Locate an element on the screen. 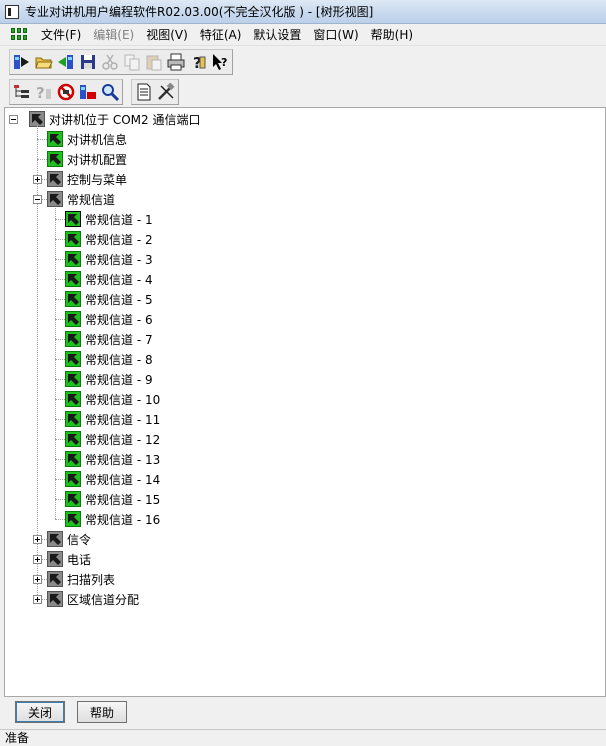 This screenshot has width=606, height=746. tree-node-label: 常规信道 - 8 is located at coordinates (119, 359).